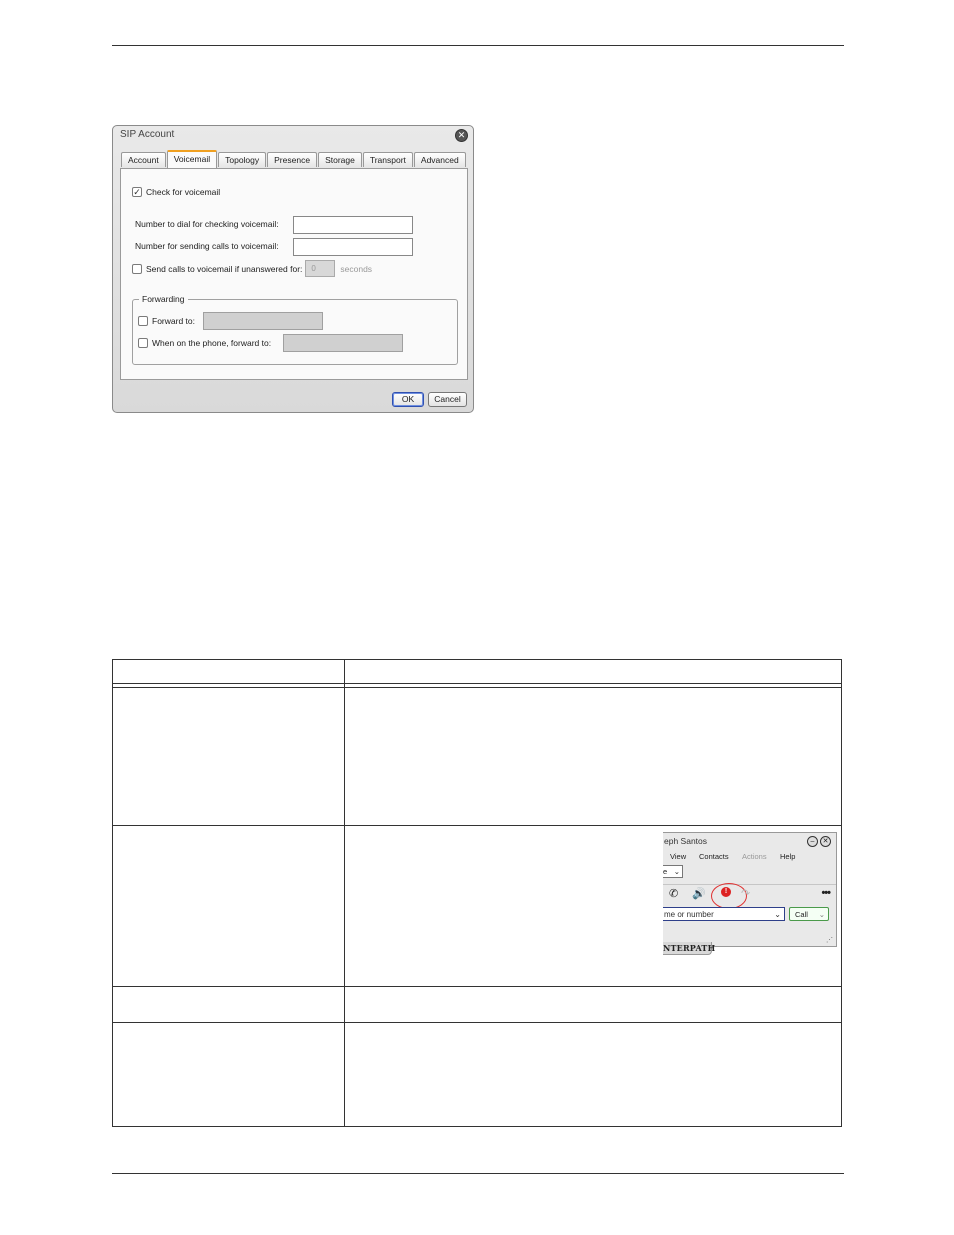  What do you see at coordinates (143, 343) in the screenshot?
I see `on-phone-forward-checkbox` at bounding box center [143, 343].